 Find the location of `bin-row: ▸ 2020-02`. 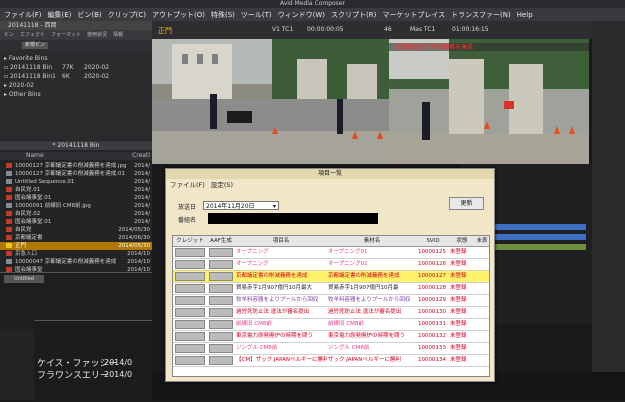

bin-row: ▸ 2020-02 is located at coordinates (19, 85).